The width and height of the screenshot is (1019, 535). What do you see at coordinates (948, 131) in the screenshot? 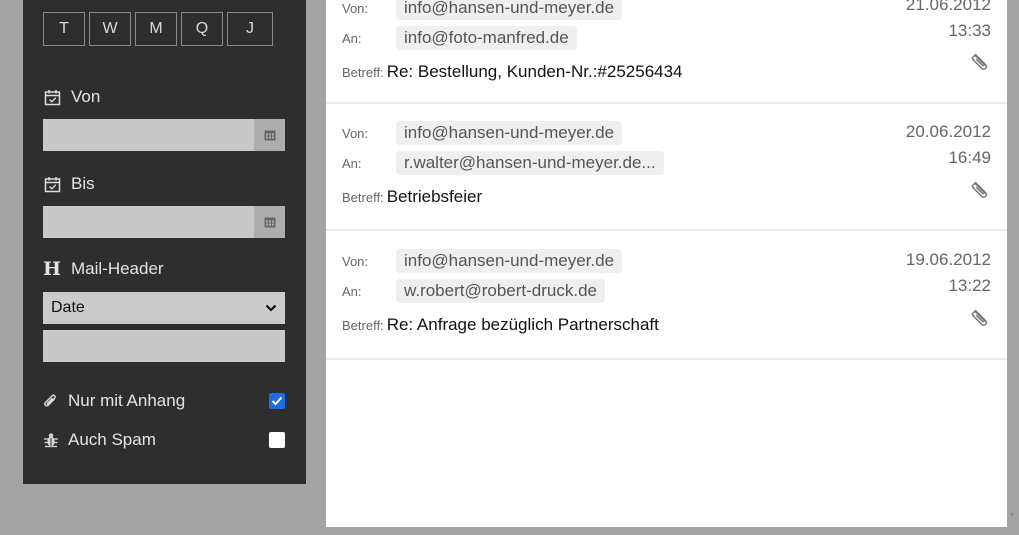
I see `mail-date: 20.06.2012` at bounding box center [948, 131].